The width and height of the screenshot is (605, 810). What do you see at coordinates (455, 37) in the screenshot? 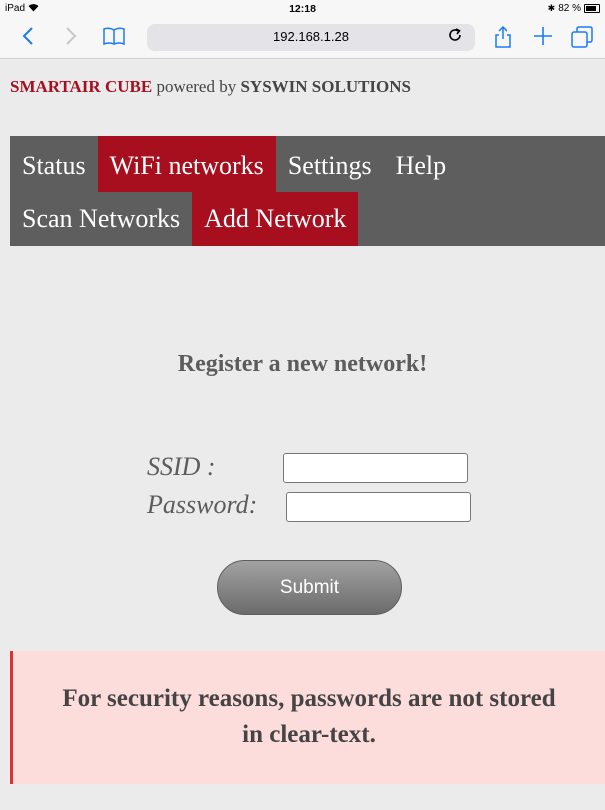
I see `reload-icon` at bounding box center [455, 37].